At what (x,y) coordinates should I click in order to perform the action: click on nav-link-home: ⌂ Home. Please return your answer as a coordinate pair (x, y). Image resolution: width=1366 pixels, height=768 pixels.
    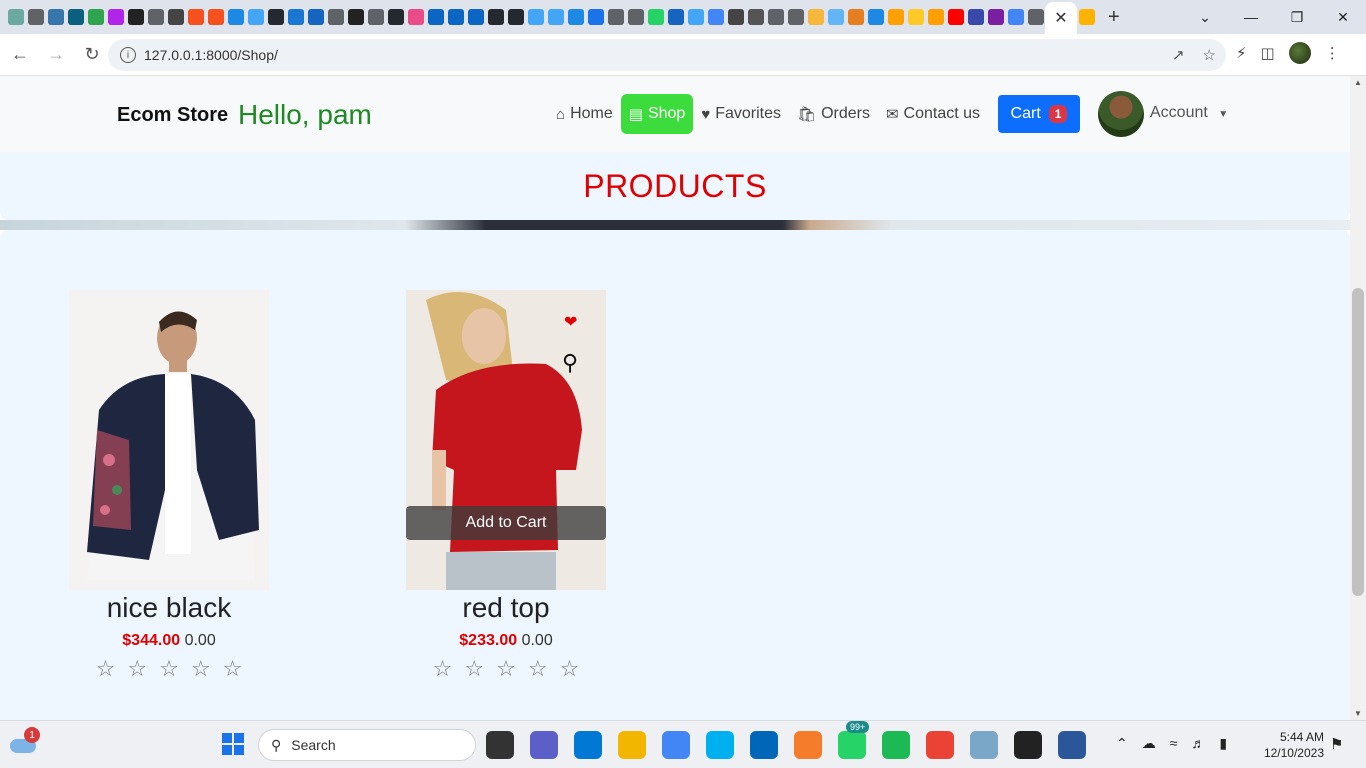
    Looking at the image, I should click on (584, 114).